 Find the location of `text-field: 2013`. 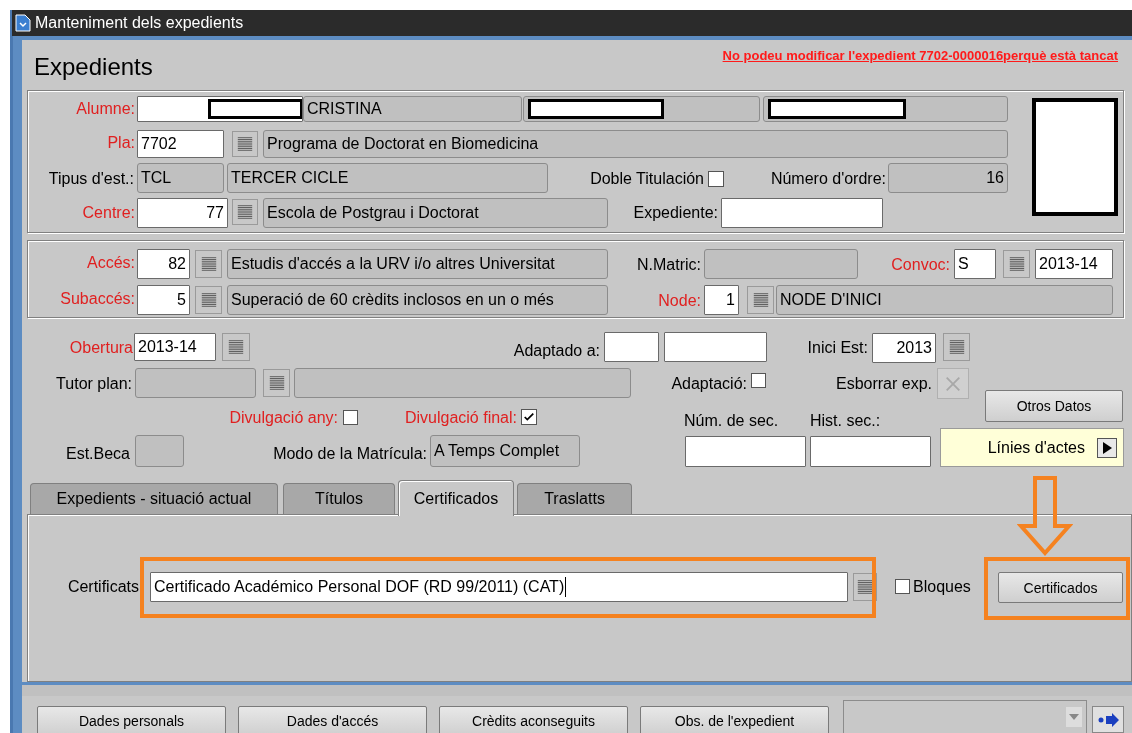

text-field: 2013 is located at coordinates (904, 348).